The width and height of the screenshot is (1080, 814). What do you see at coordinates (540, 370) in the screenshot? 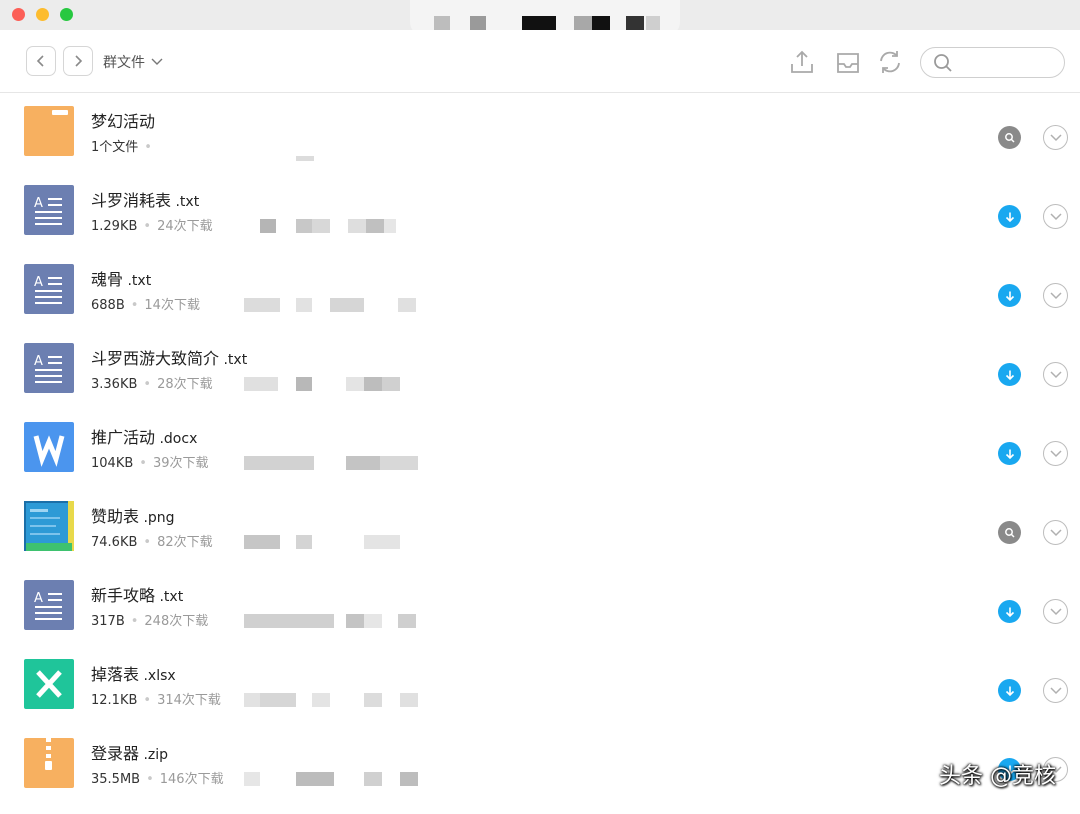
I see `file-row: A 斗罗西游大致简介 .txt 3.36KB • 28次下载` at bounding box center [540, 370].